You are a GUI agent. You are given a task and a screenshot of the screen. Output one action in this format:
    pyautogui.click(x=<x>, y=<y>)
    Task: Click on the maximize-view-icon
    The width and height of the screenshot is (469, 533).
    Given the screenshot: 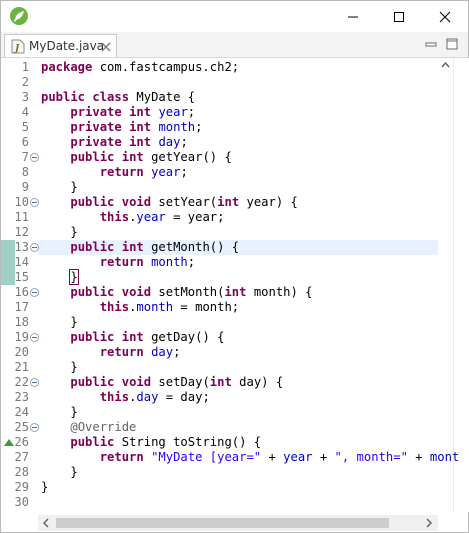 What is the action you would take?
    pyautogui.click(x=452, y=44)
    